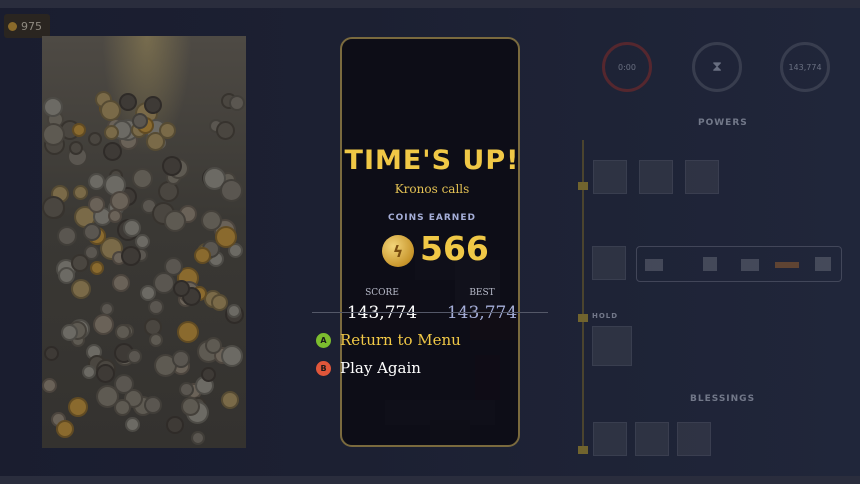 The image size is (860, 484). I want to click on coin-counter: 975, so click(27, 26).